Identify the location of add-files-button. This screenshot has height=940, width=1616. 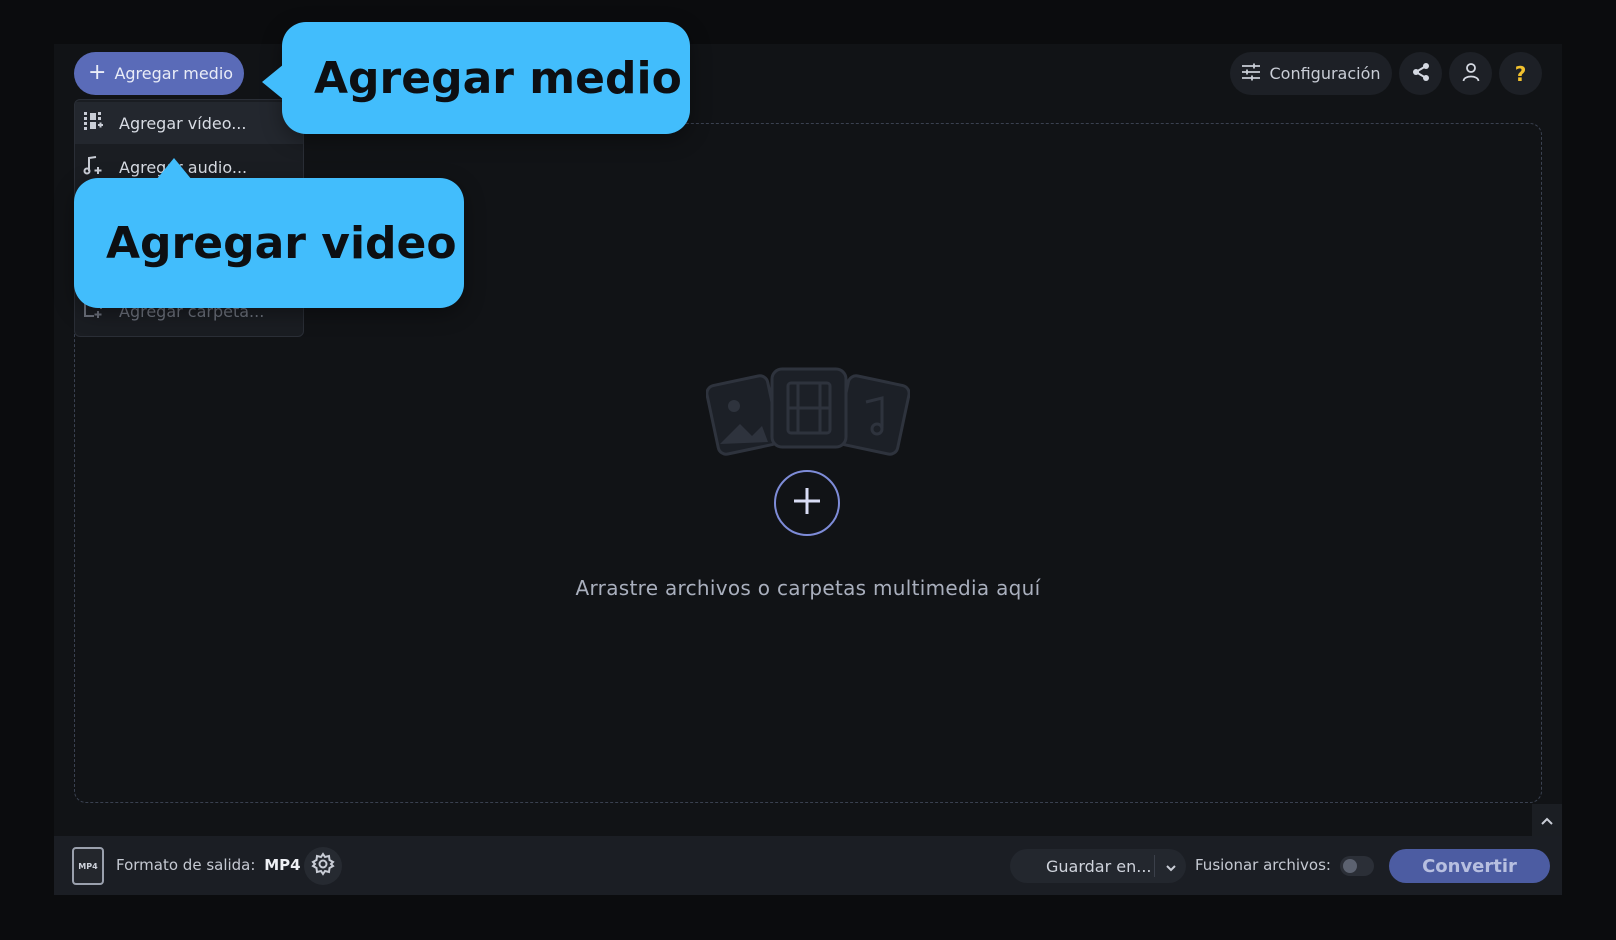
(807, 503).